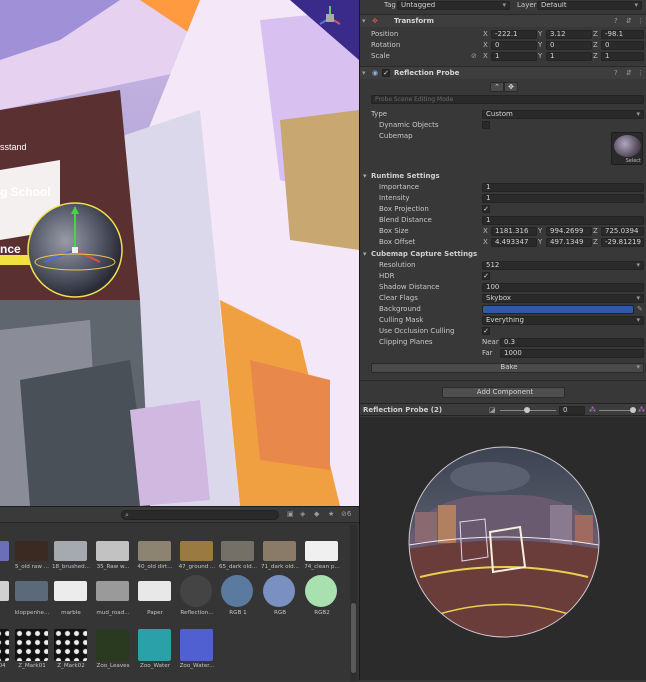 The width and height of the screenshot is (646, 682). I want to click on runtime-settings-foldout: ▾ Runtime Settings, so click(503, 176).